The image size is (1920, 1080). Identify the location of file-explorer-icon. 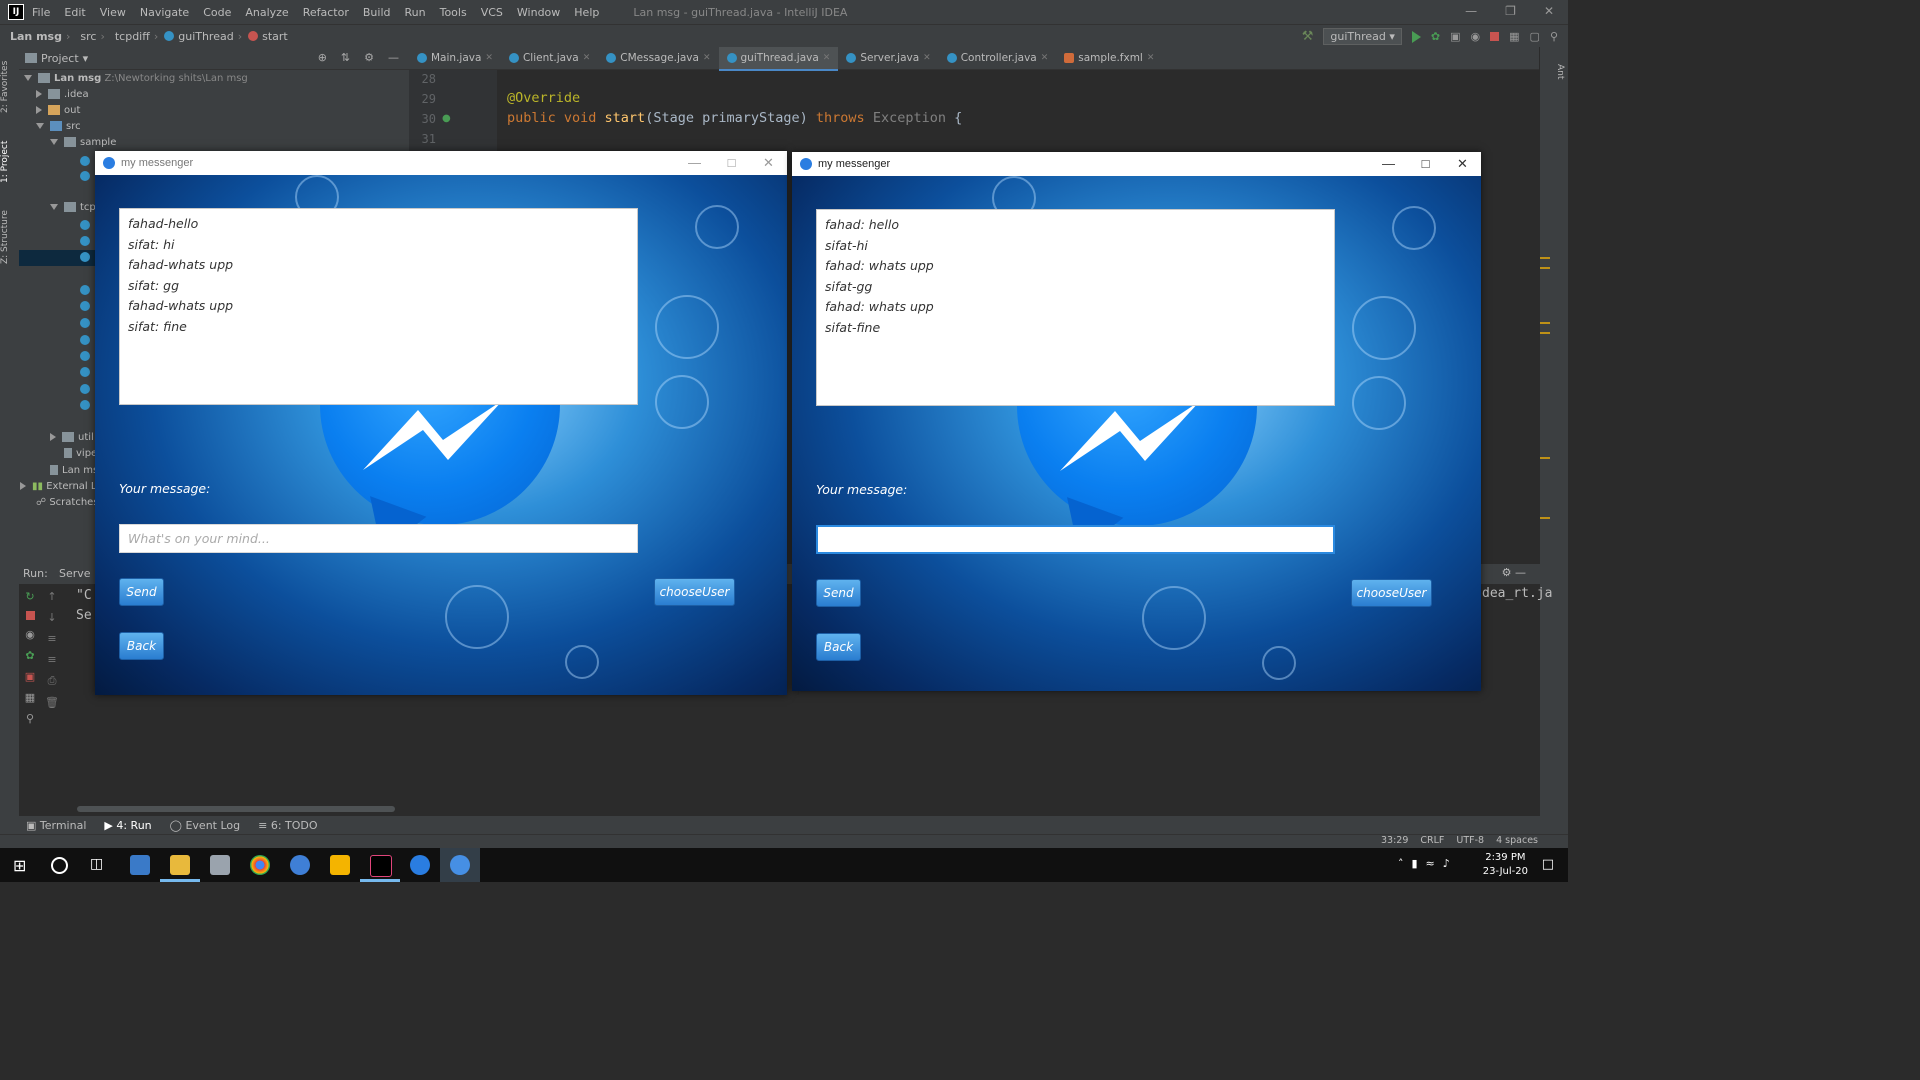
(180, 865).